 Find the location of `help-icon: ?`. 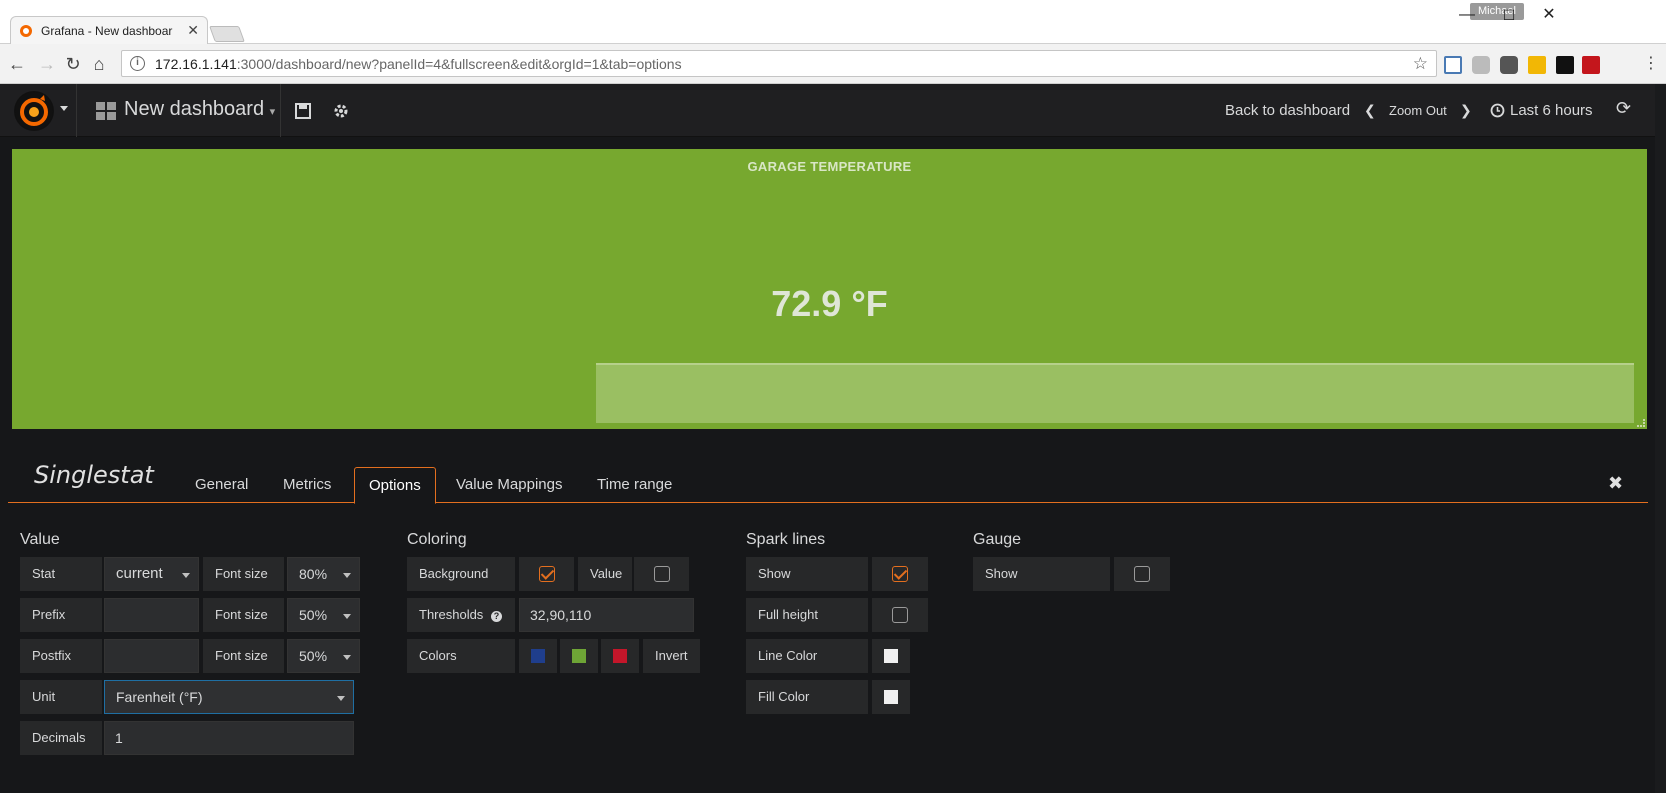

help-icon: ? is located at coordinates (496, 616).